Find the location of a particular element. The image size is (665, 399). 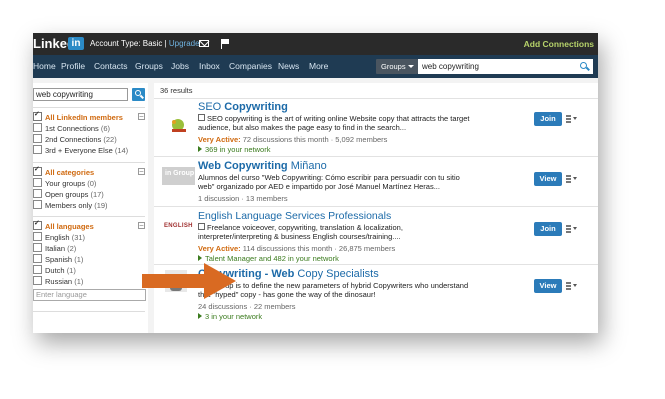

group-logo-text: in Group is located at coordinates (180, 173).